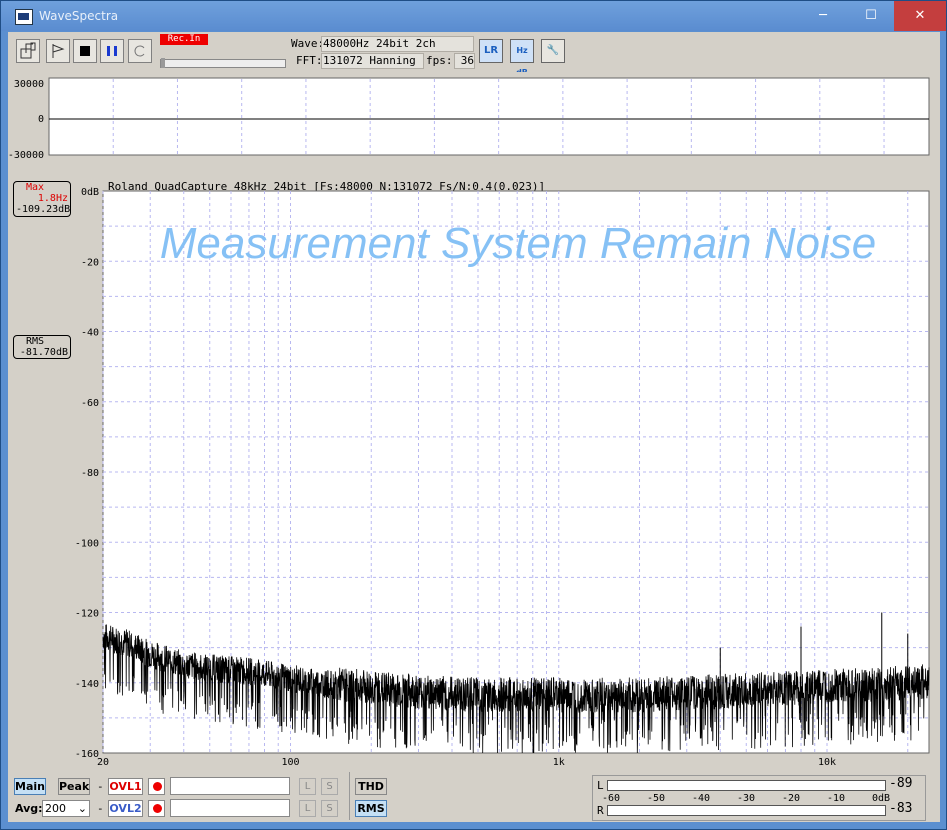  Describe the element at coordinates (156, 808) in the screenshot. I see `record-dot-2-icon` at that location.